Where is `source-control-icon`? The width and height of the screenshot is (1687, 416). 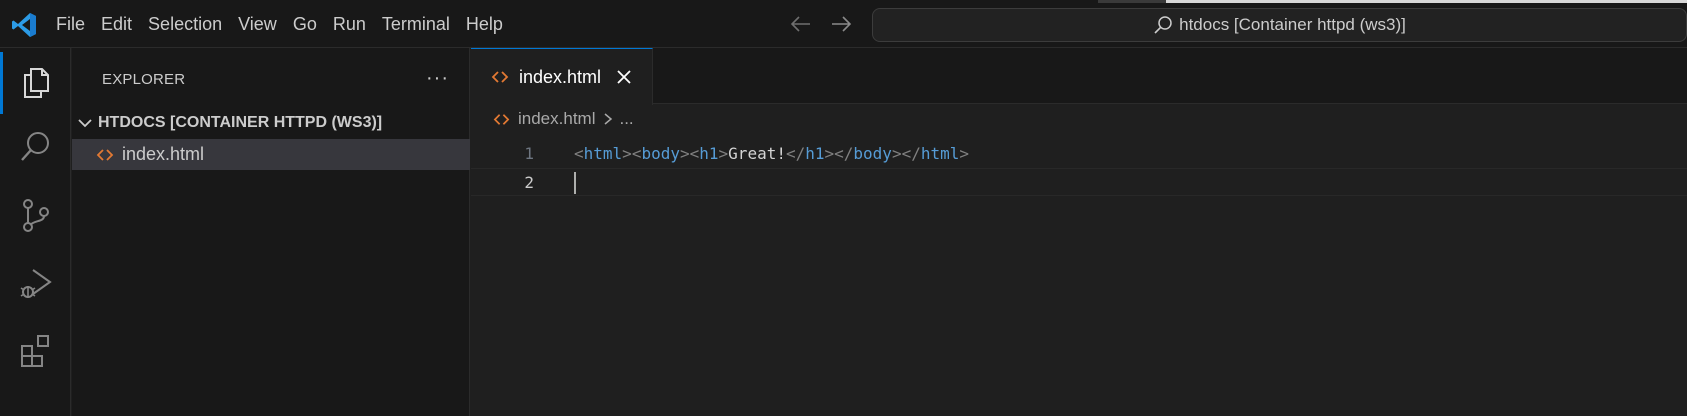 source-control-icon is located at coordinates (35, 215).